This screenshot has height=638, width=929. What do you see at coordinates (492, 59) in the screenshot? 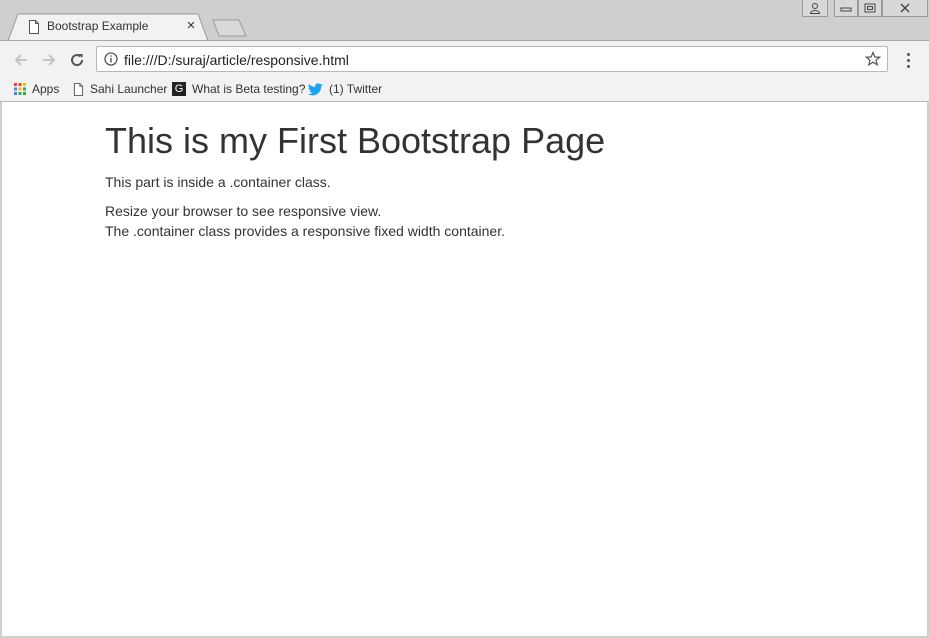
I see `address-bar: file:///D:/suraj/article/responsive.html` at bounding box center [492, 59].